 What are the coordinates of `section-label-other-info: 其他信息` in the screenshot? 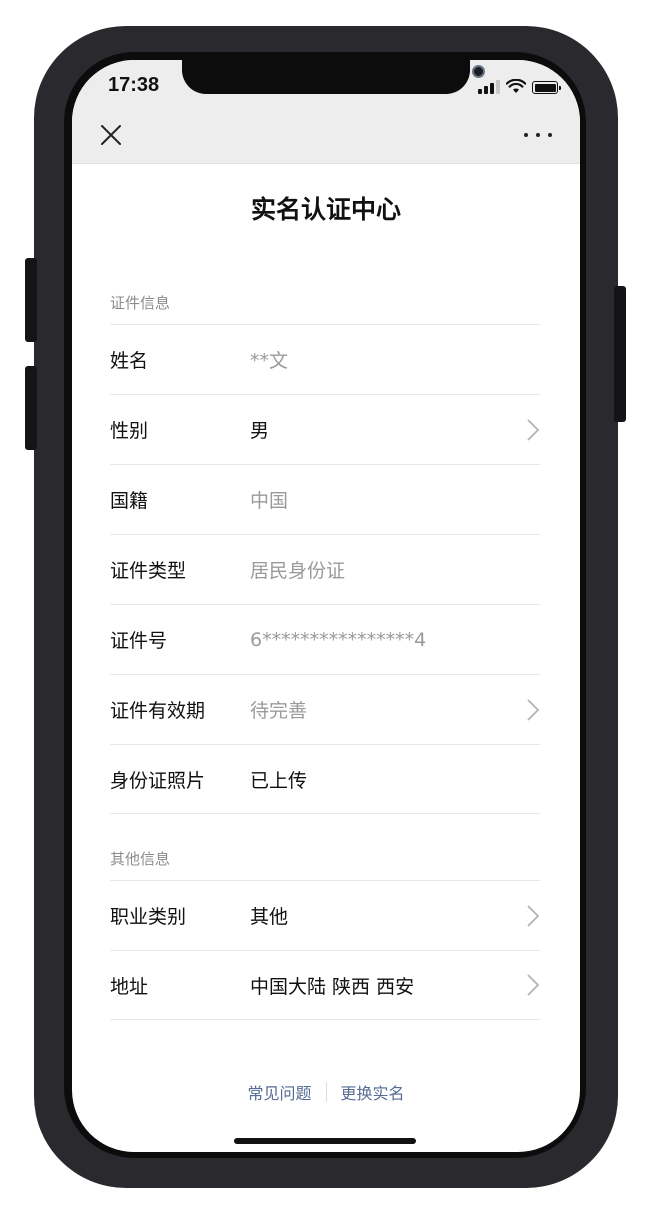 It's located at (140, 859).